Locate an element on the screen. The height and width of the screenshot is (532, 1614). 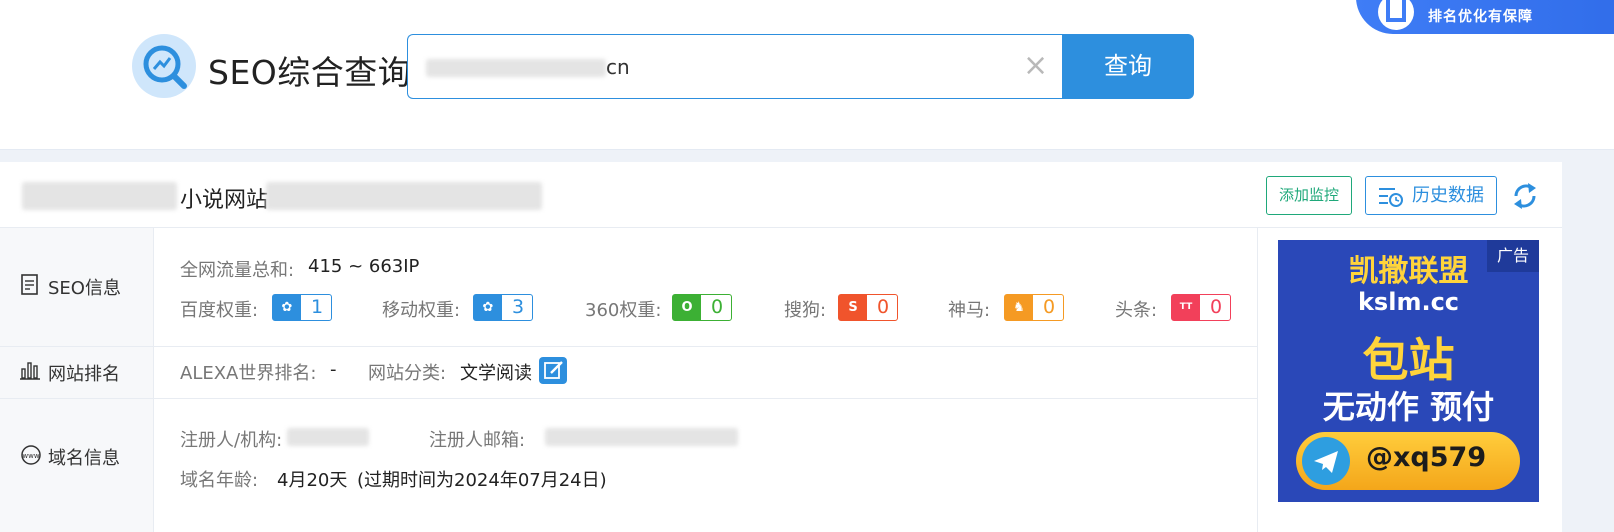
shenma-weight-badge: ♞ 0 is located at coordinates (1034, 307).